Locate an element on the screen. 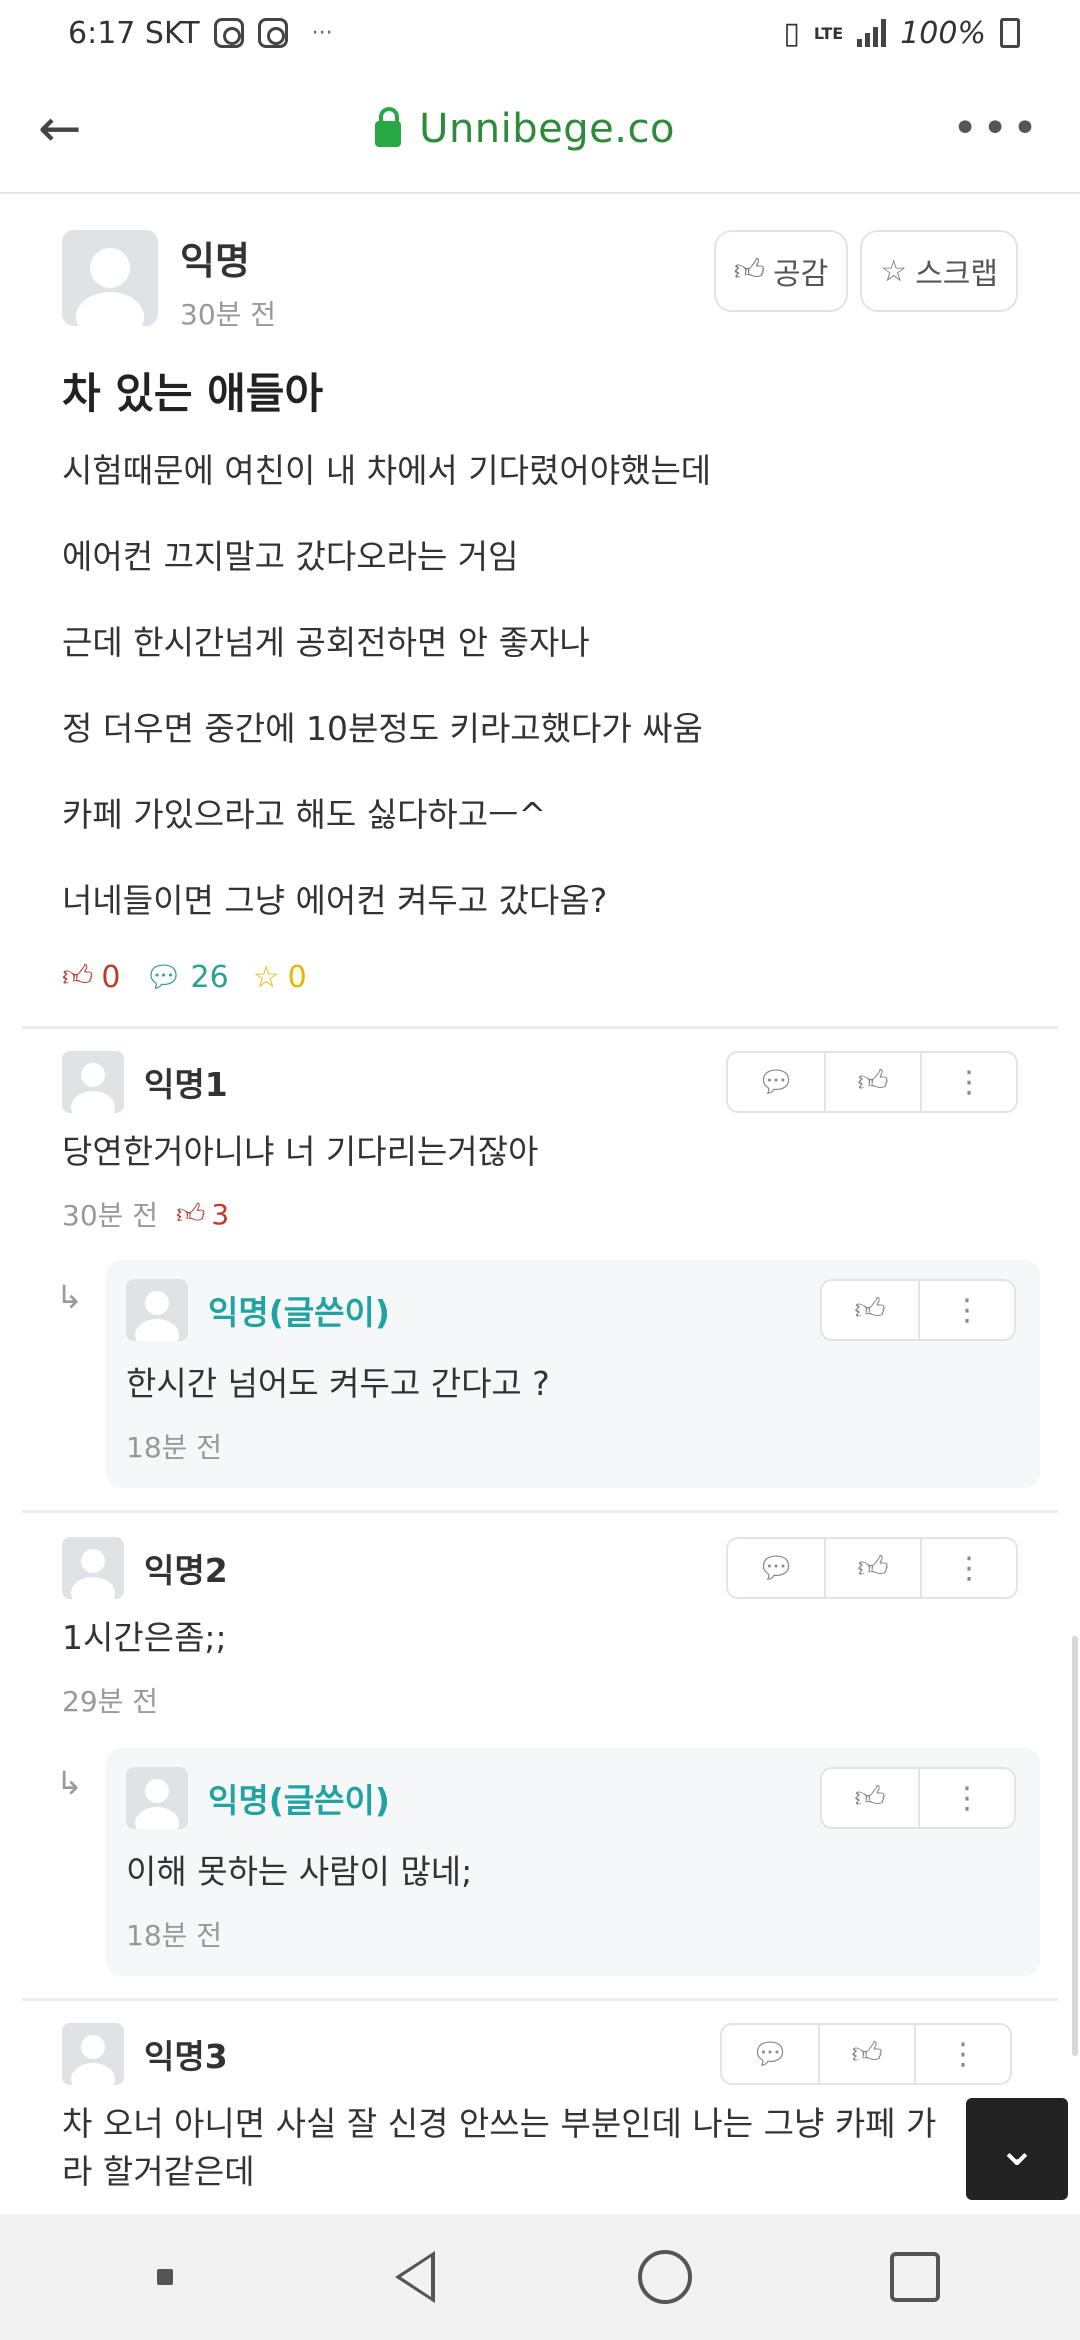 This screenshot has width=1080, height=2340. lock-icon is located at coordinates (388, 127).